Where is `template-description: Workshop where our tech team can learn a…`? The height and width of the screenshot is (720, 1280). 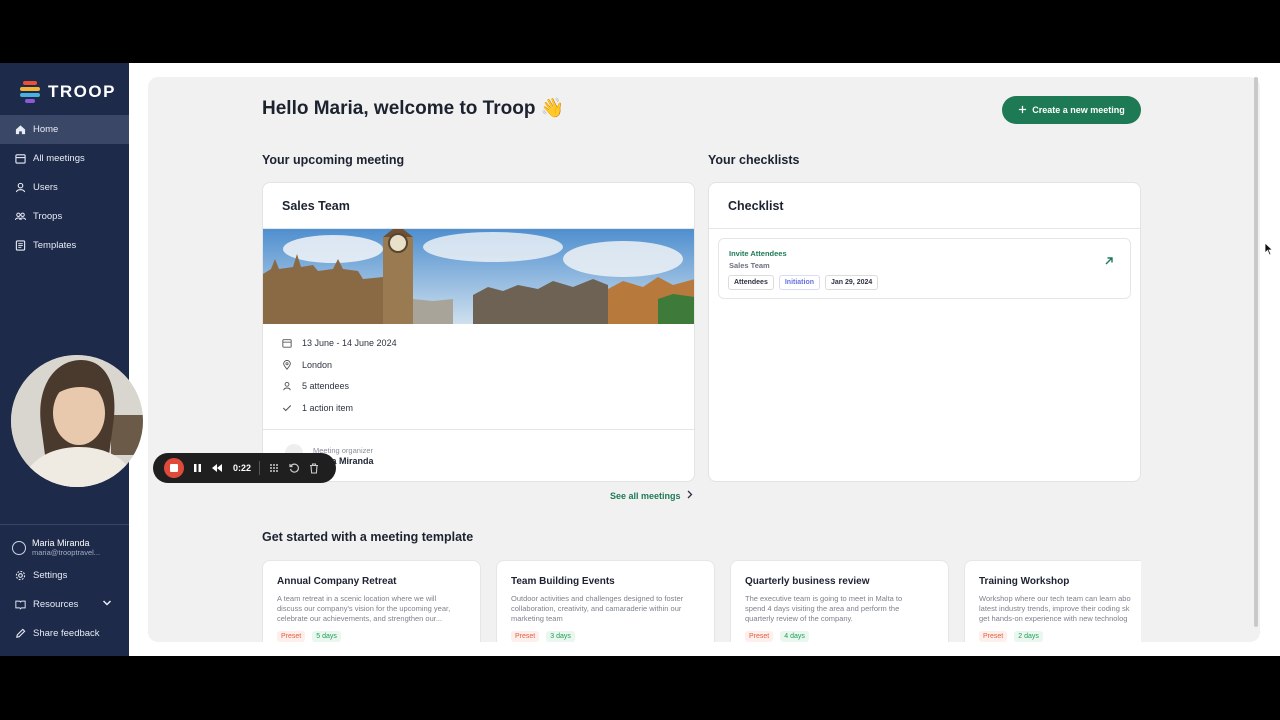
template-description: Workshop where our tech team can learn a… is located at coordinates (1060, 609).